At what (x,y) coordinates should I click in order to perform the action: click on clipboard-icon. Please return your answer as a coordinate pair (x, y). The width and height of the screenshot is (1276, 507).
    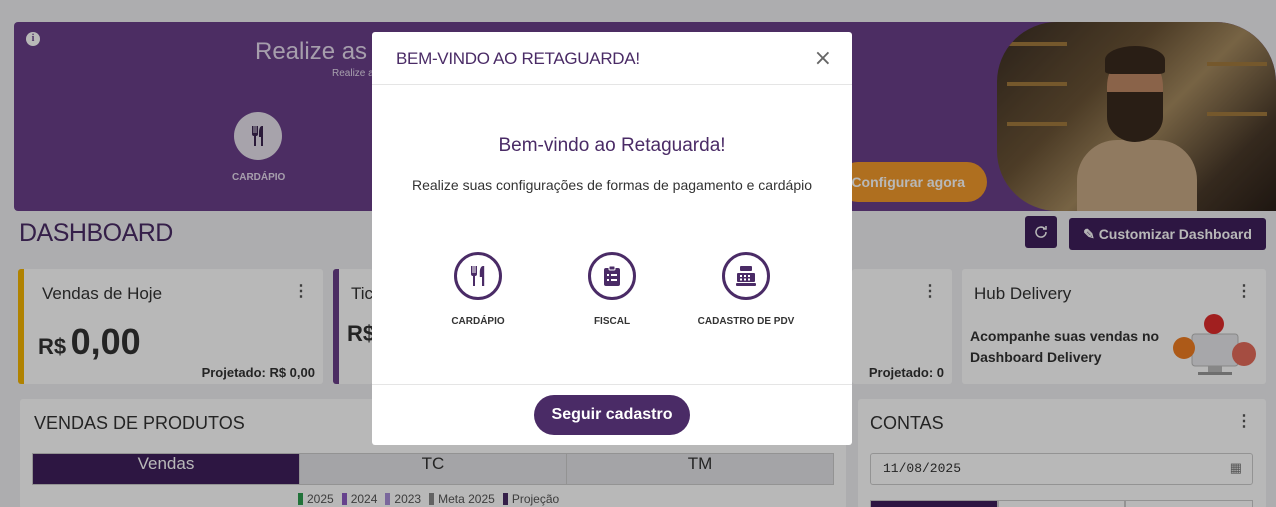
    Looking at the image, I should click on (612, 276).